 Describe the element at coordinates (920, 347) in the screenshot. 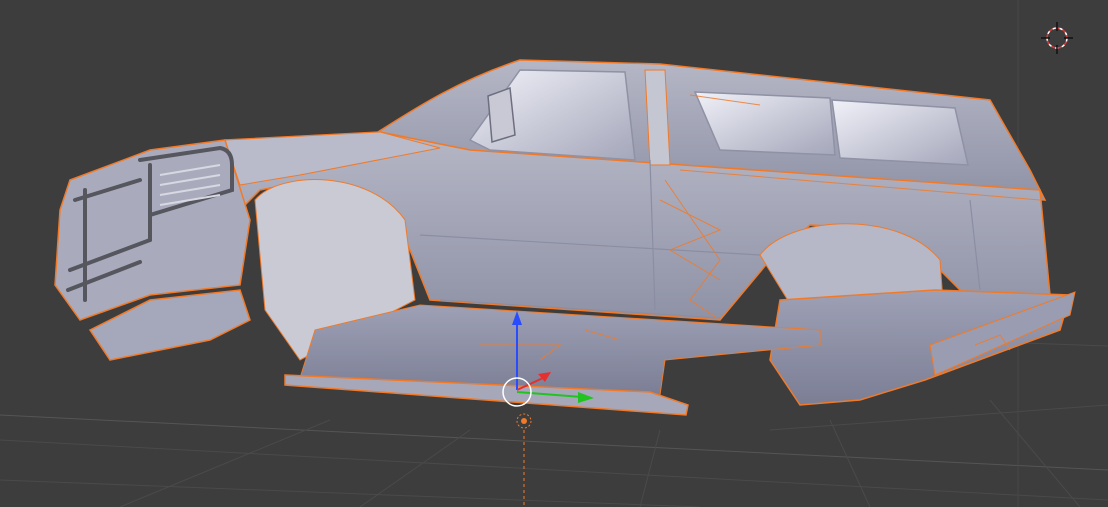

I see `cargo-floor` at that location.